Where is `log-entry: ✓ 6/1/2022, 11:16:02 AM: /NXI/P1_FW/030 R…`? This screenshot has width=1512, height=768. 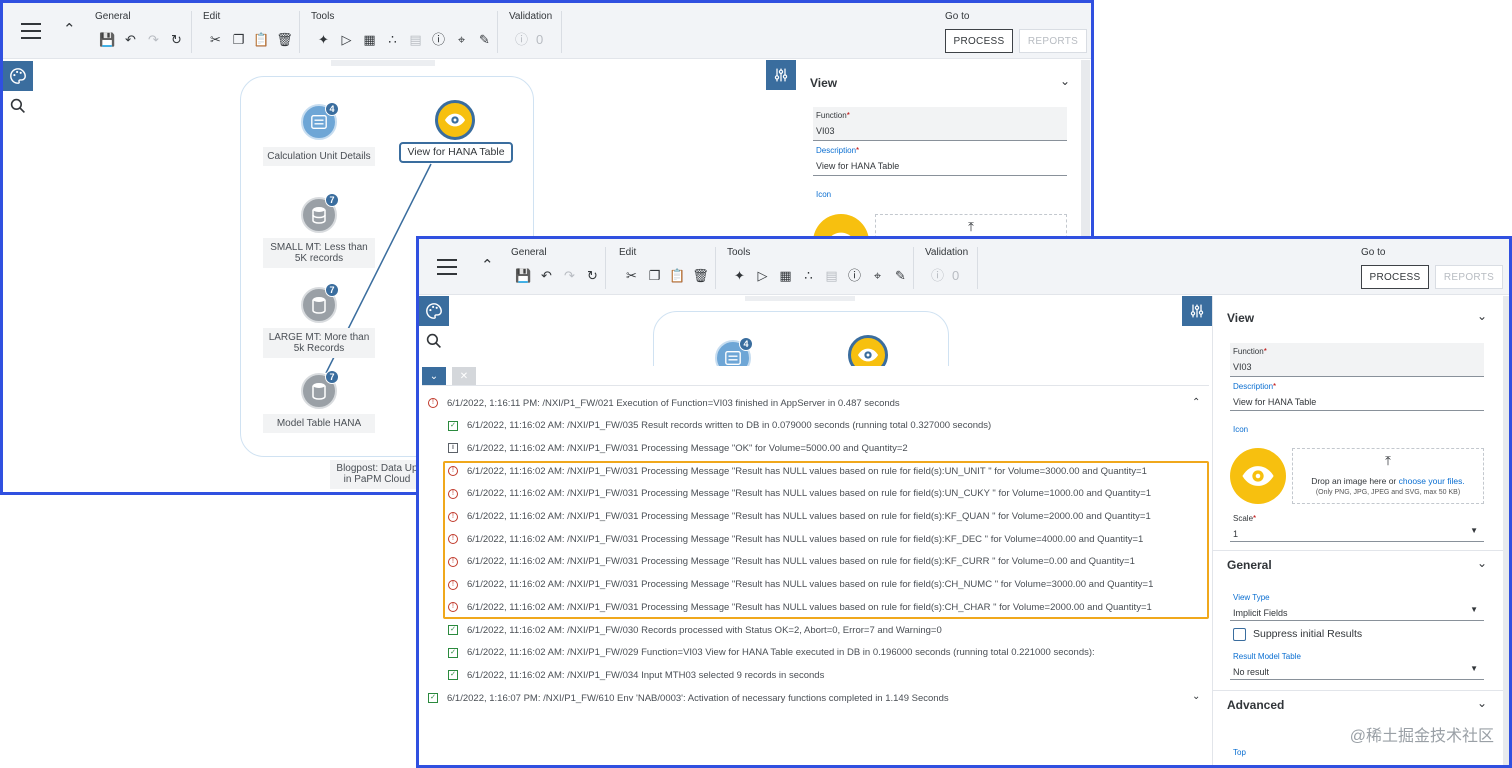 log-entry: ✓ 6/1/2022, 11:16:02 AM: /NXI/P1_FW/030 R… is located at coordinates (695, 630).